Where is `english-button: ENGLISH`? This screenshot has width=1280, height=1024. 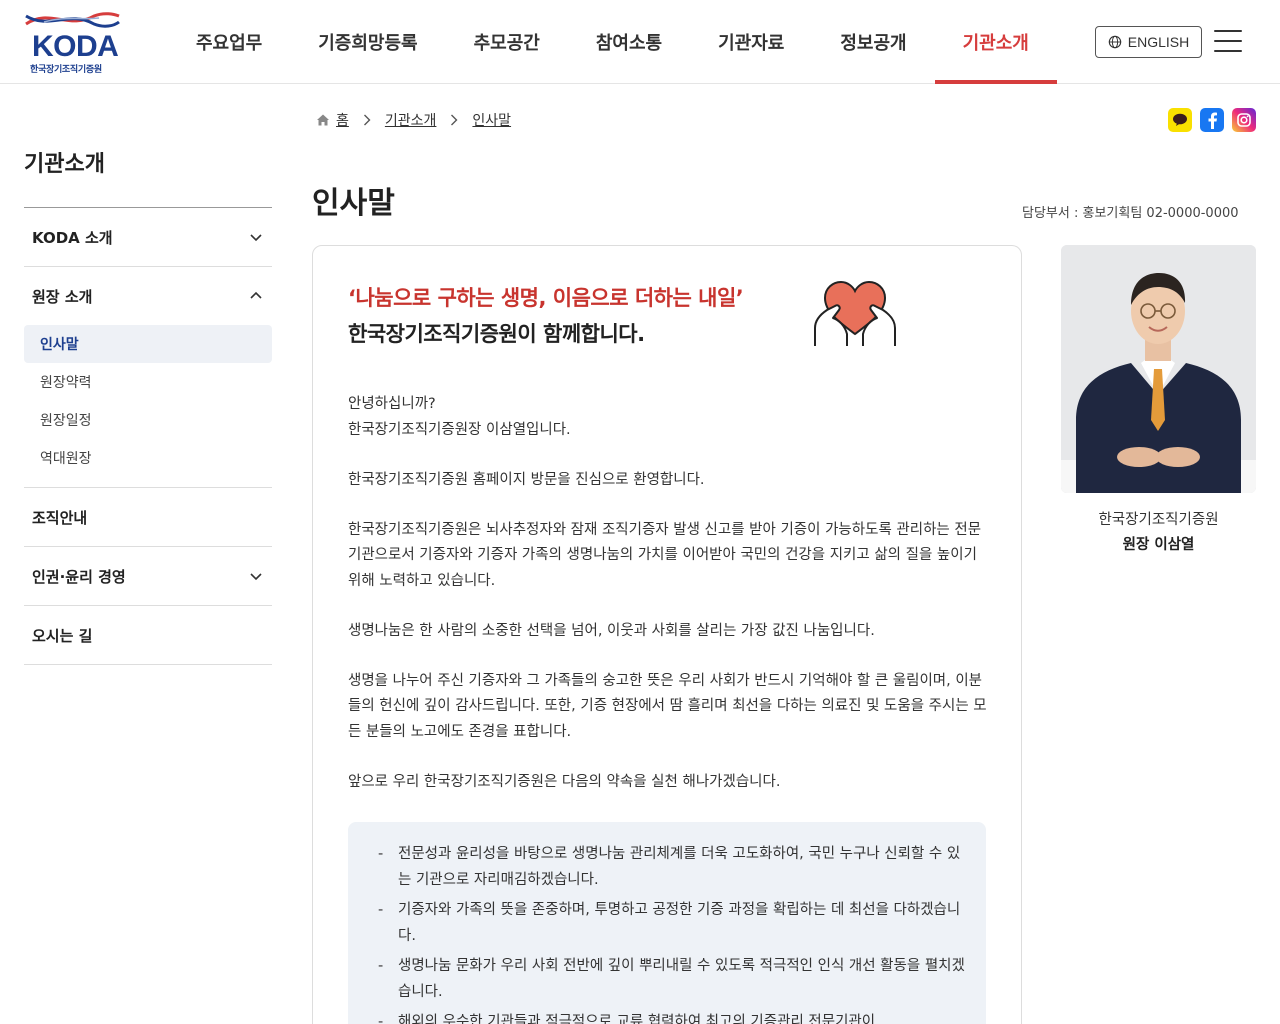 english-button: ENGLISH is located at coordinates (1148, 42).